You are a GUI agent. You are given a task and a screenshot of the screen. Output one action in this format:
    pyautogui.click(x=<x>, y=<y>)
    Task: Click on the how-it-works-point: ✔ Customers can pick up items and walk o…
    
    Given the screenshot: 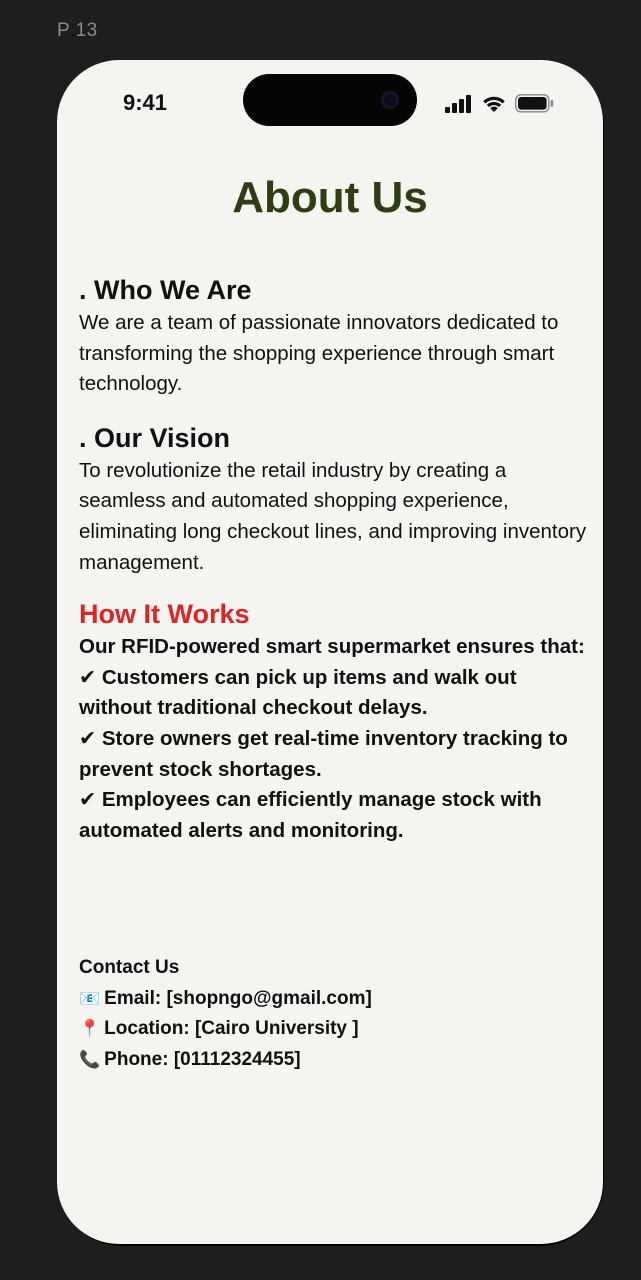 What is the action you would take?
    pyautogui.click(x=298, y=692)
    